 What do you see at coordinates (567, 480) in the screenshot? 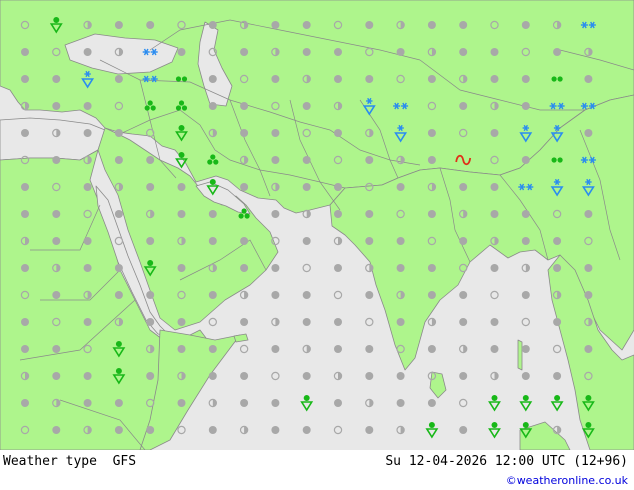
I see `site-credit: ©weatheronline.co.uk` at bounding box center [567, 480].